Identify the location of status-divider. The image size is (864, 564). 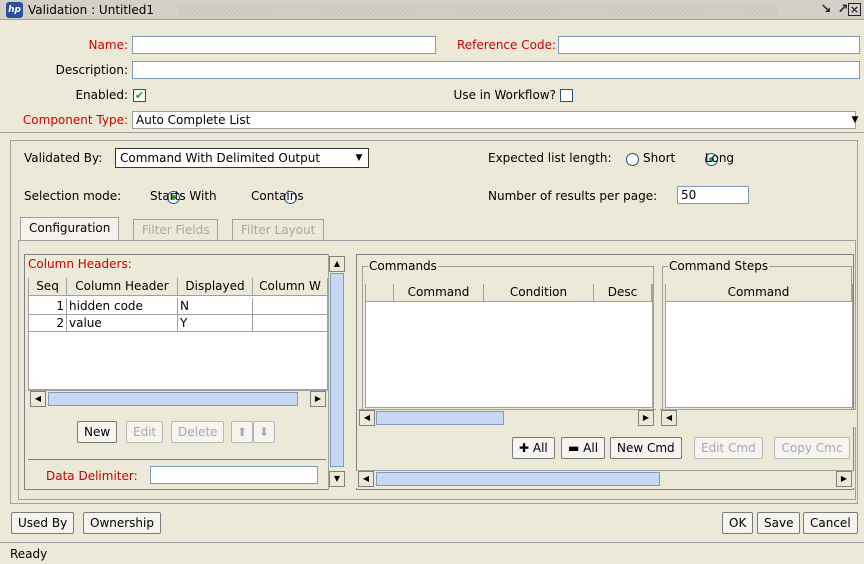
(432, 542).